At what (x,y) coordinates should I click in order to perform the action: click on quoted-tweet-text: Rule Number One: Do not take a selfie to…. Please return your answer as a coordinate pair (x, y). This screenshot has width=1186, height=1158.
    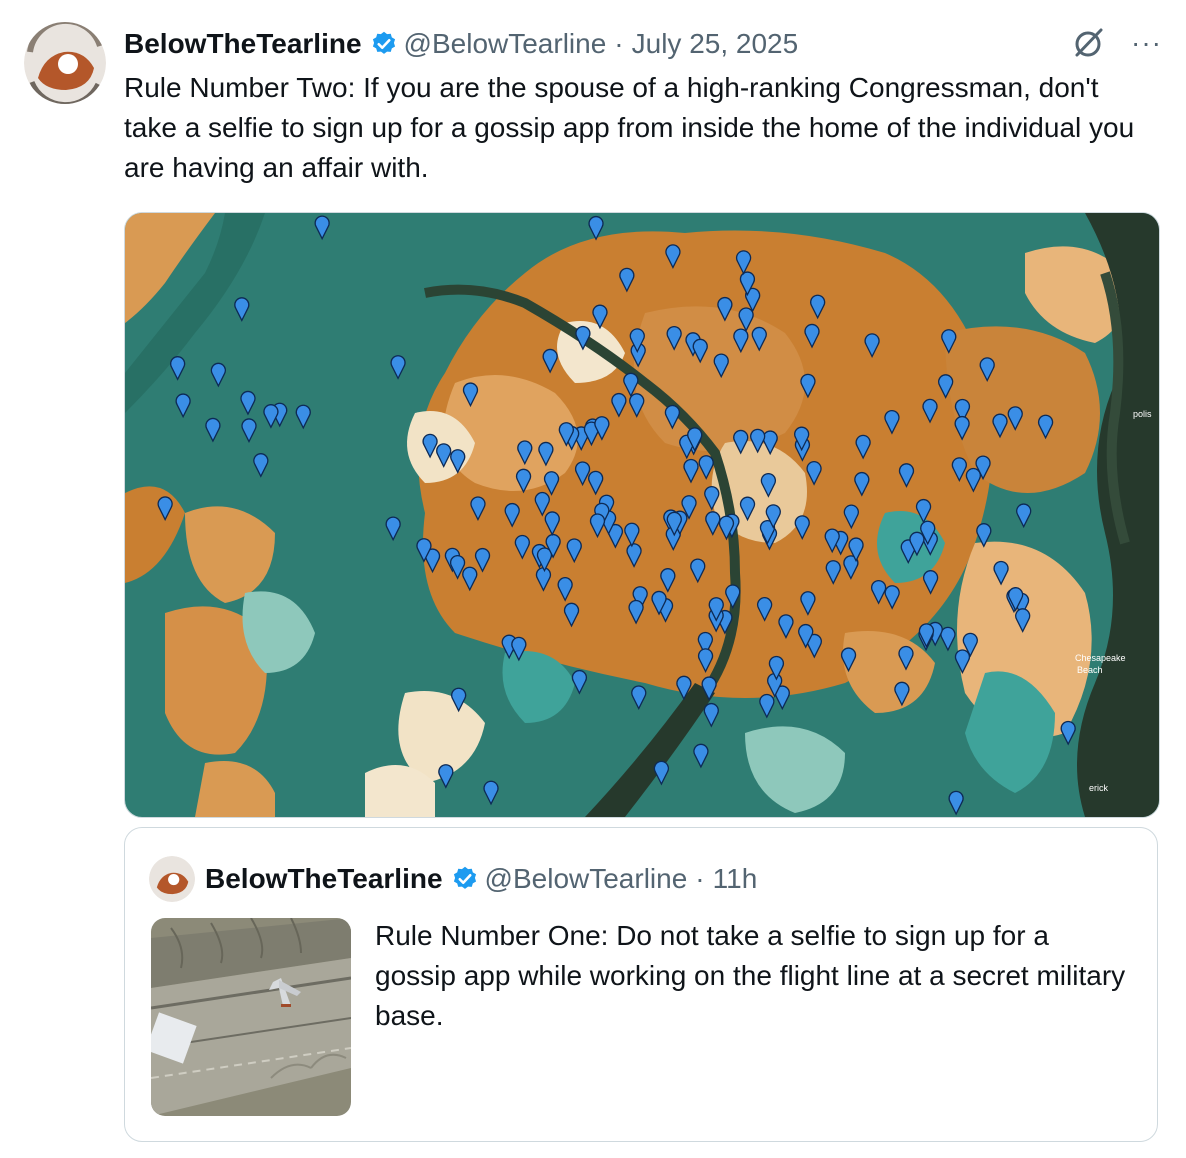
    Looking at the image, I should click on (750, 975).